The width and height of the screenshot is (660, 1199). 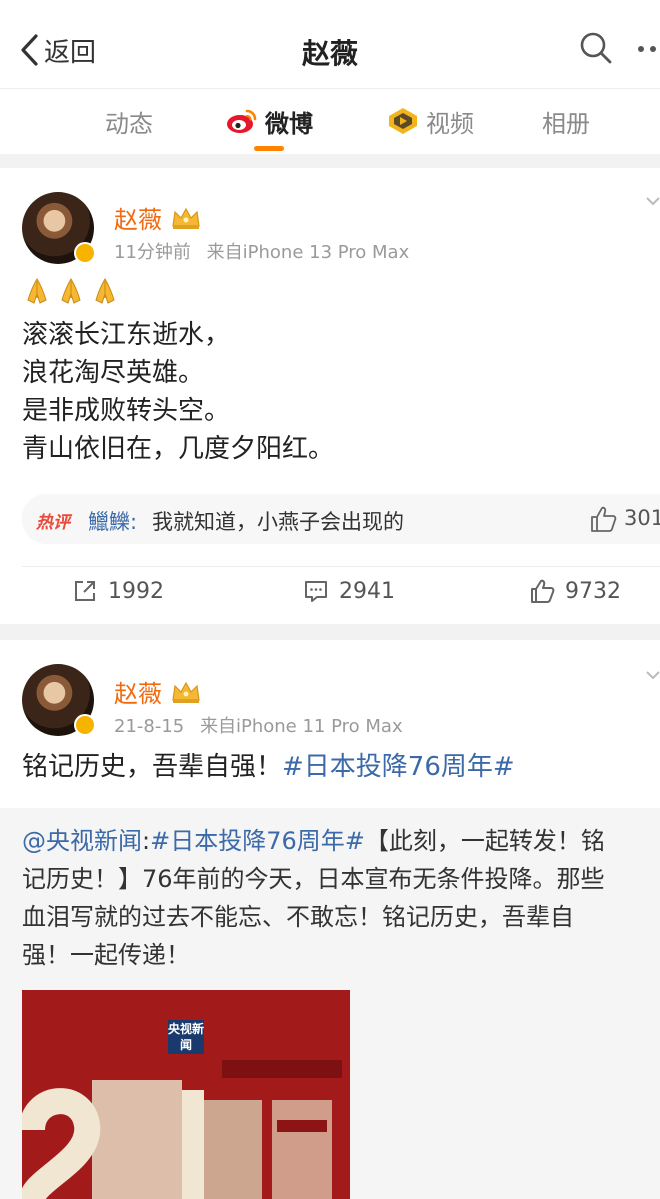 I want to click on comment-icon, so click(x=316, y=591).